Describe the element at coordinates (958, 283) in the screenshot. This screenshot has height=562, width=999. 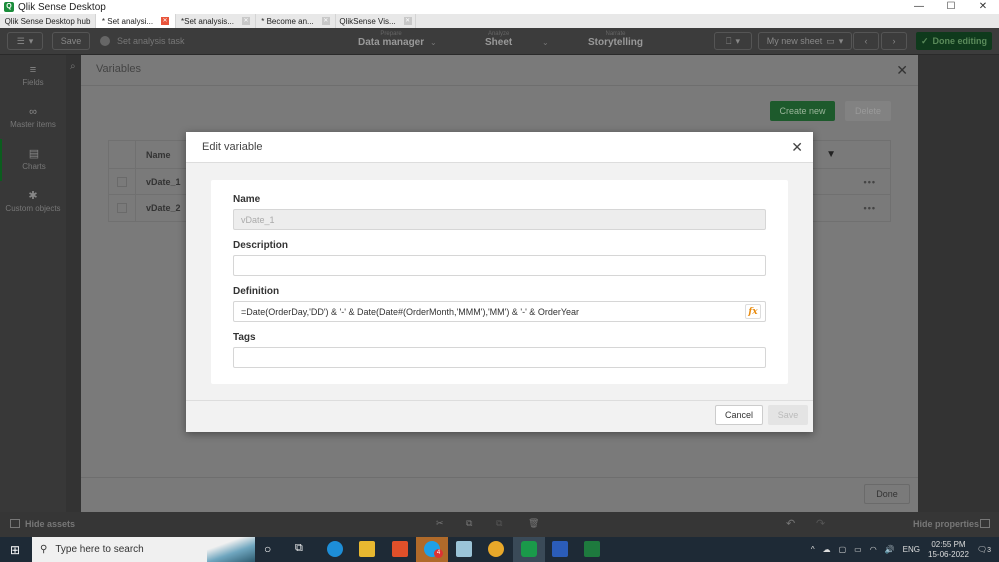
I see `properties-panel` at that location.